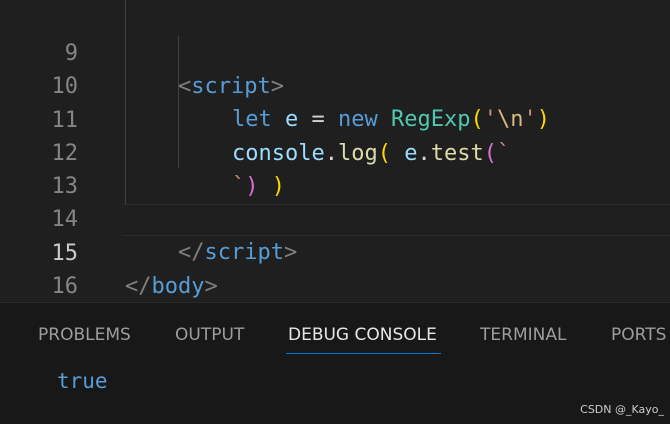 This screenshot has width=670, height=424. I want to click on active-tab-indicator, so click(363, 353).